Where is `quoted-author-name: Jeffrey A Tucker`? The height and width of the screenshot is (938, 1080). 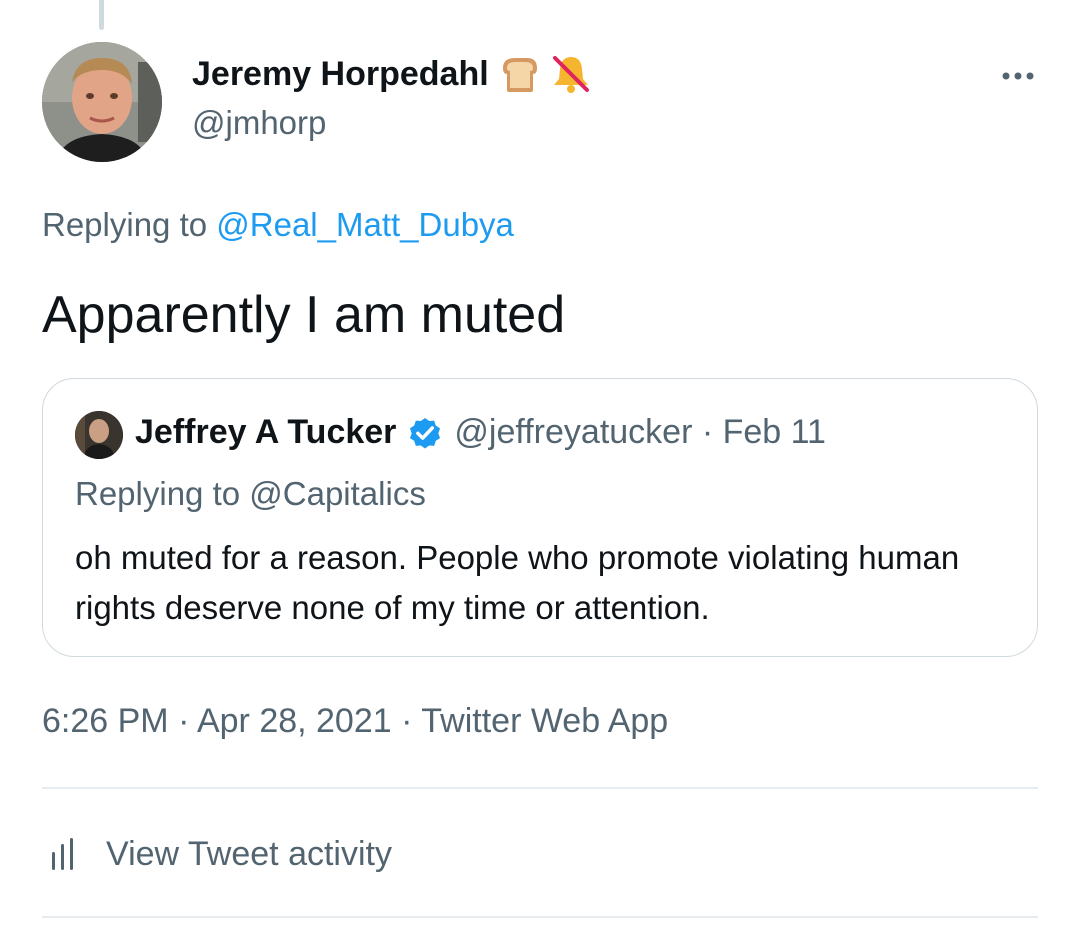 quoted-author-name: Jeffrey A Tucker is located at coordinates (265, 432).